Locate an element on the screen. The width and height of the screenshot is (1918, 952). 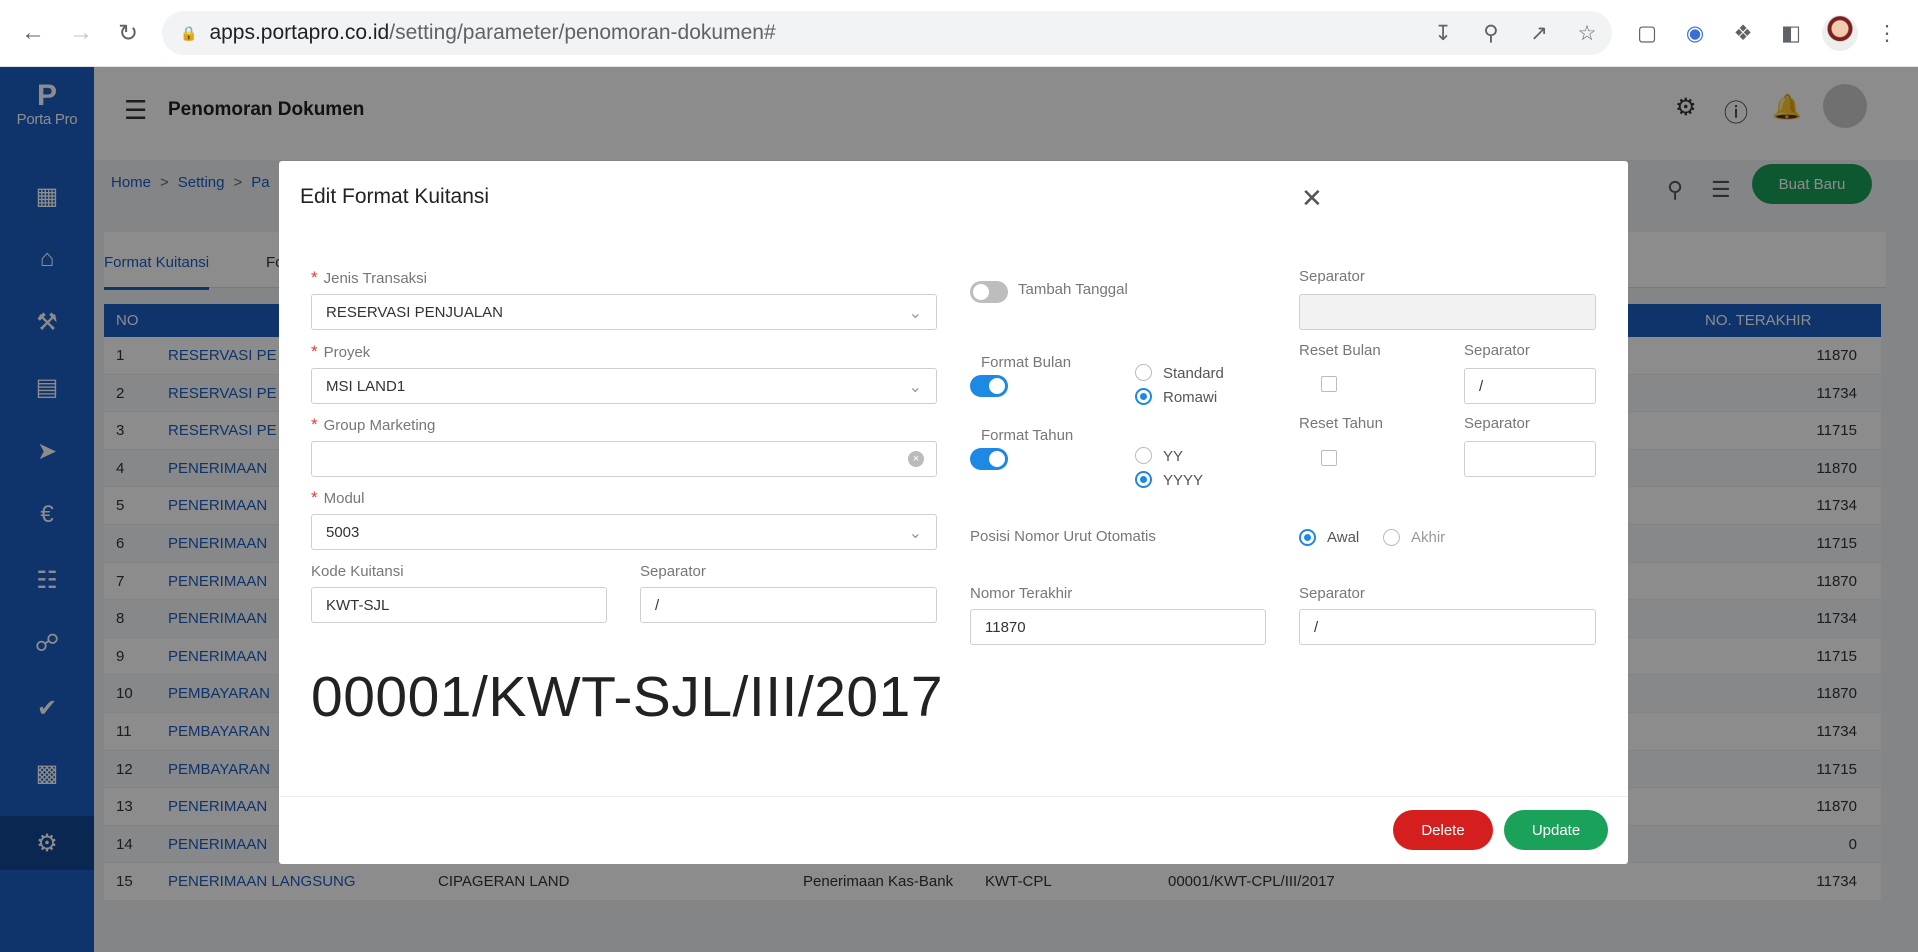
reset-tahun-label: Reset Tahun is located at coordinates (1341, 423).